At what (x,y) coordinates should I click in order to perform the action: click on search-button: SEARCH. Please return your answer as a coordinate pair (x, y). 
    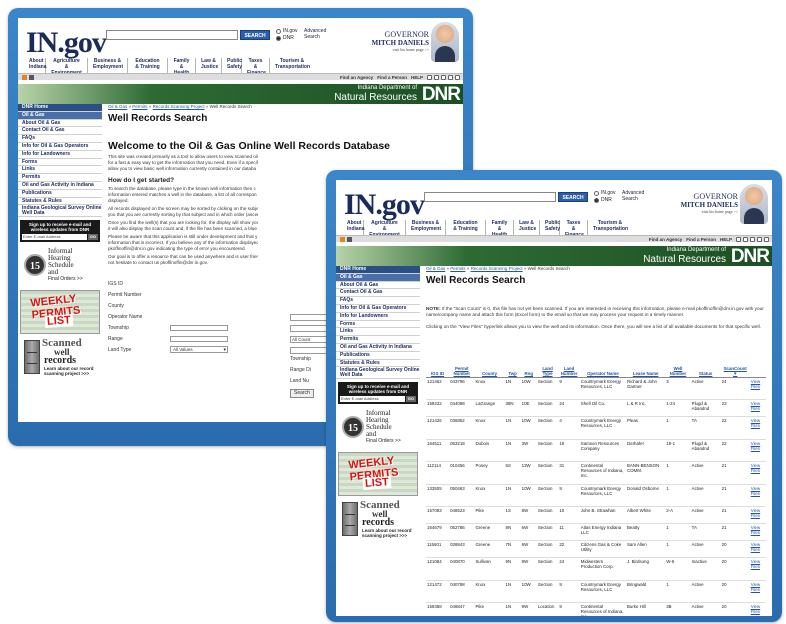
    Looking at the image, I should click on (573, 197).